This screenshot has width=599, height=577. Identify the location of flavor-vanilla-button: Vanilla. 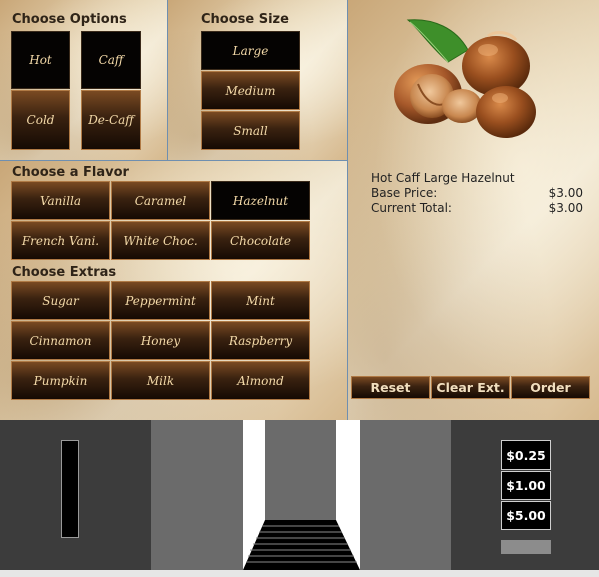
(60, 200).